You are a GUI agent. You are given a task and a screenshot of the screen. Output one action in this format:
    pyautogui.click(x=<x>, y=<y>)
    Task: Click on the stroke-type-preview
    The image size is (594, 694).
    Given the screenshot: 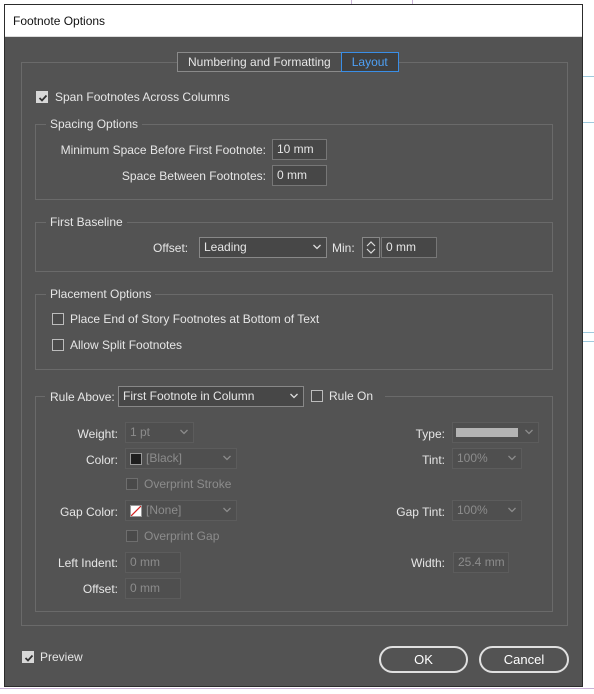 What is the action you would take?
    pyautogui.click(x=487, y=432)
    